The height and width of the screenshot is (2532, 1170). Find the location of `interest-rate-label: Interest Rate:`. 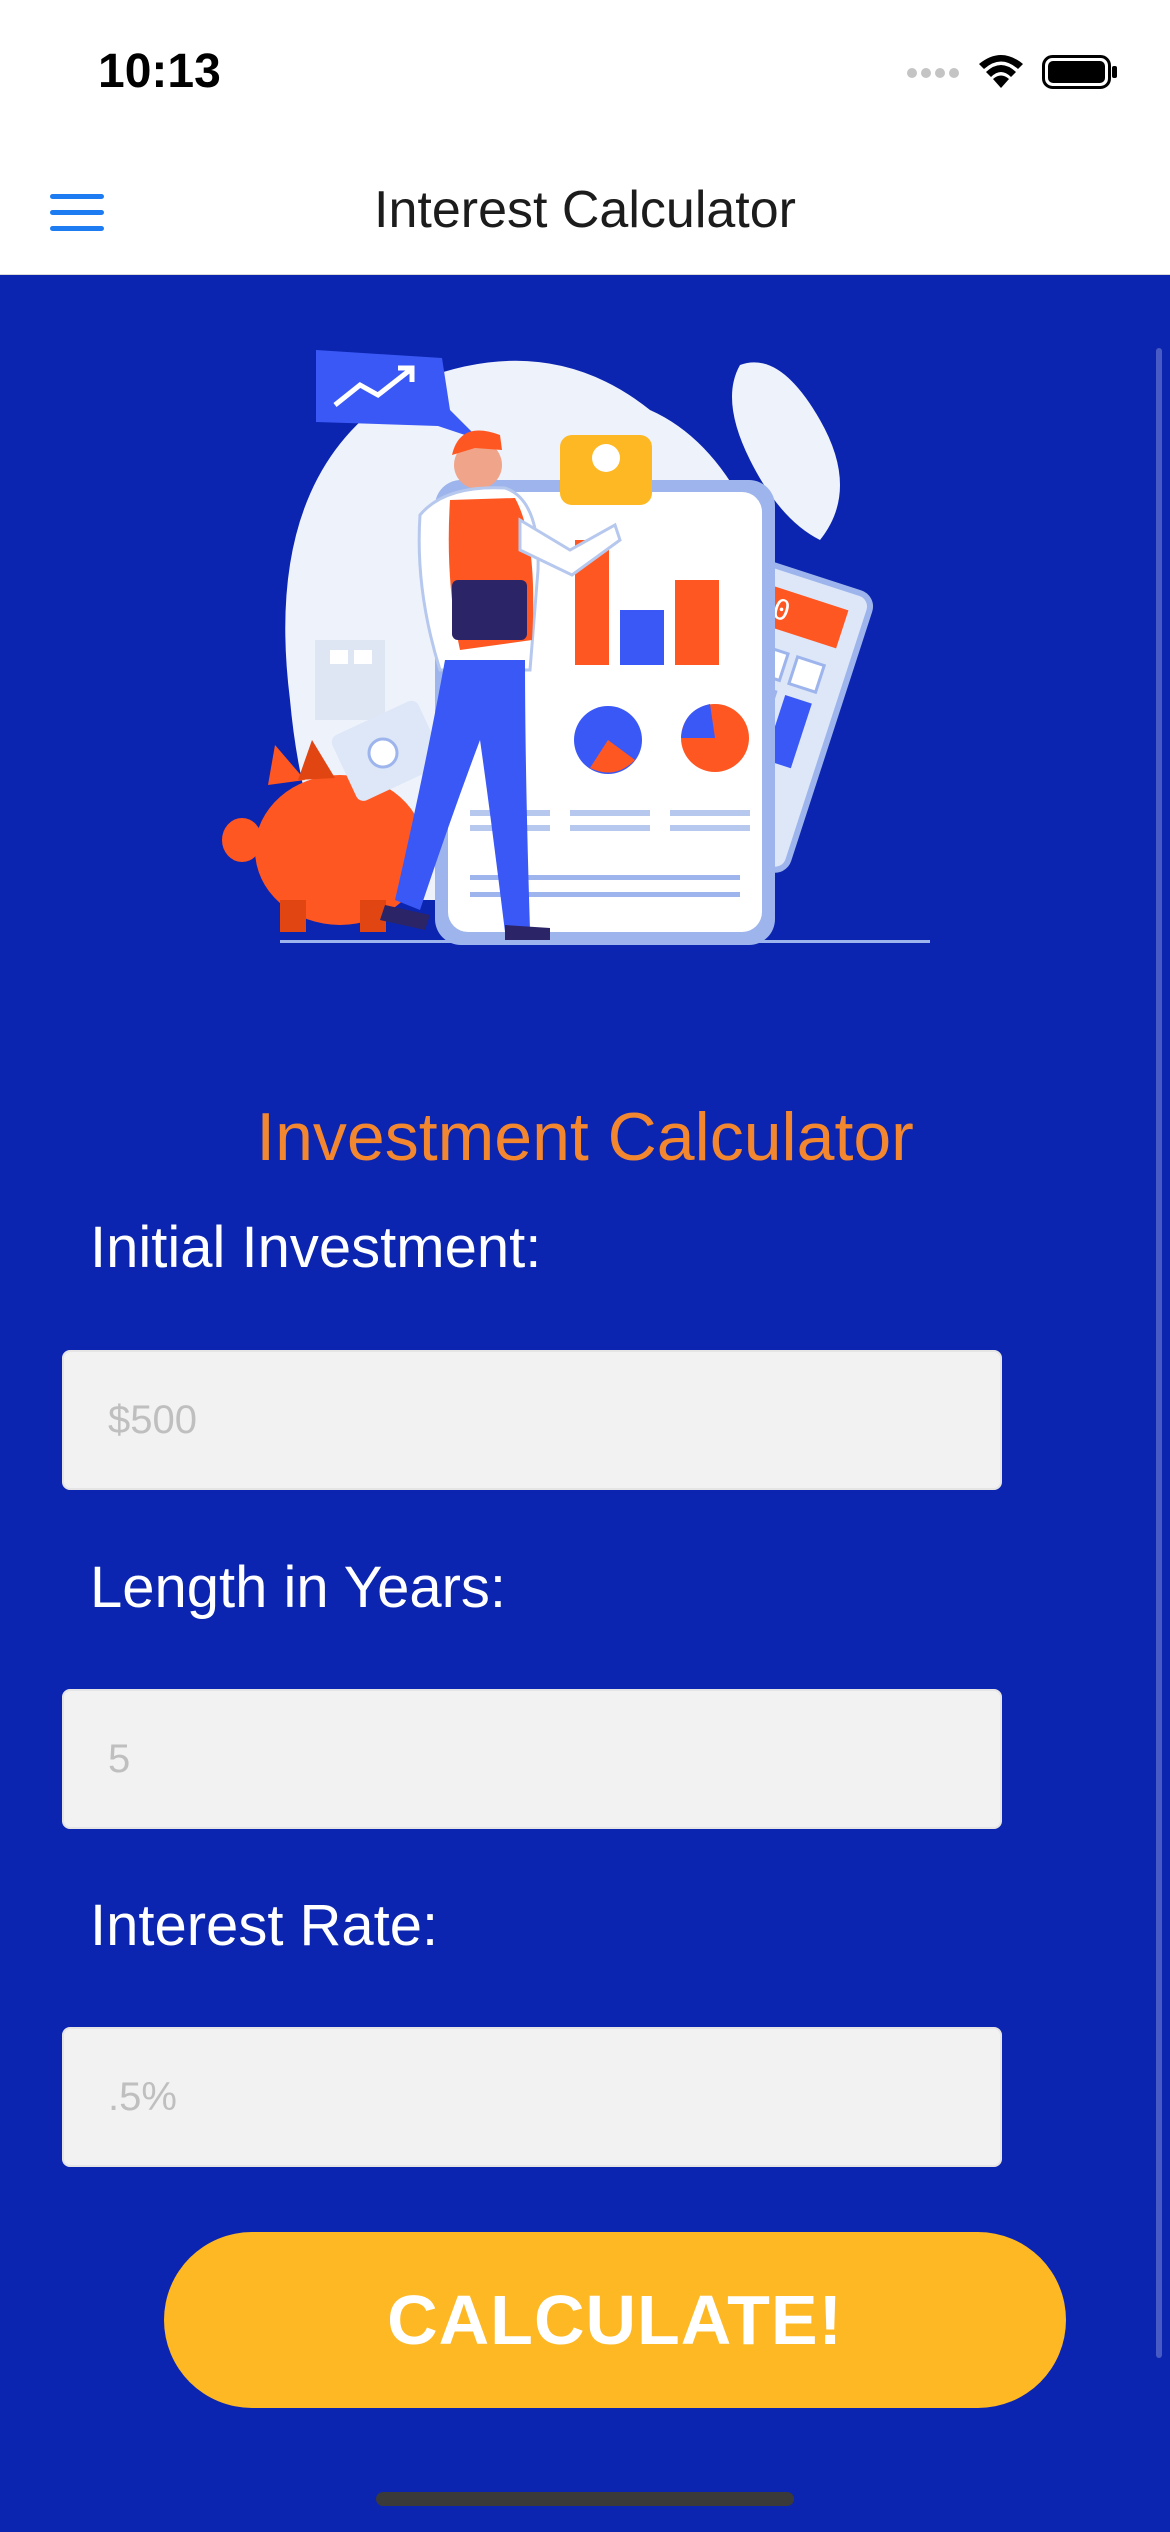

interest-rate-label: Interest Rate: is located at coordinates (264, 1925).